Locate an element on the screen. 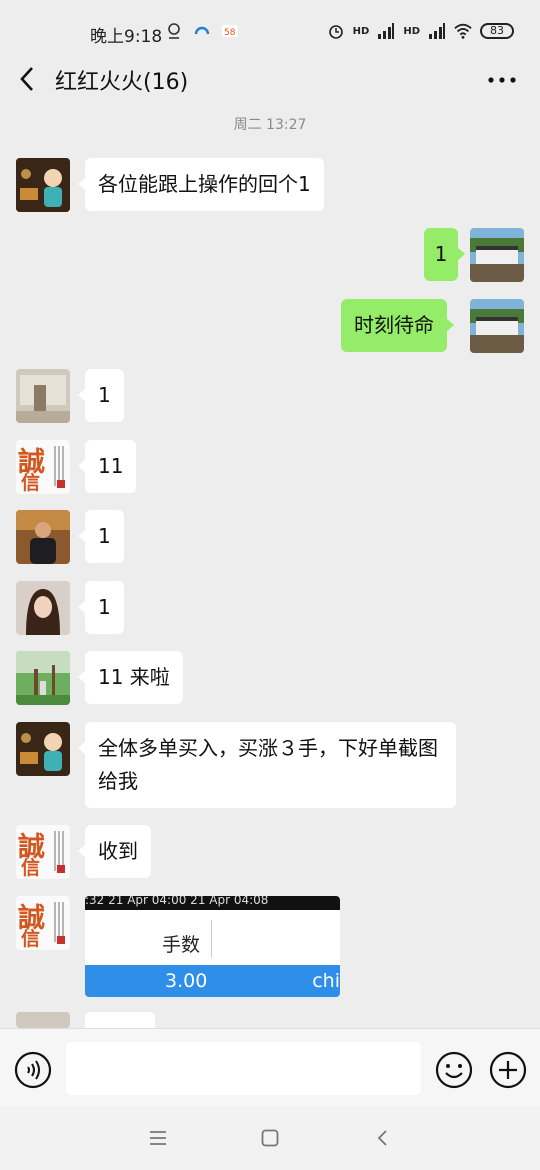 This screenshot has height=1170, width=540. system-navigation-bar is located at coordinates (270, 1138).